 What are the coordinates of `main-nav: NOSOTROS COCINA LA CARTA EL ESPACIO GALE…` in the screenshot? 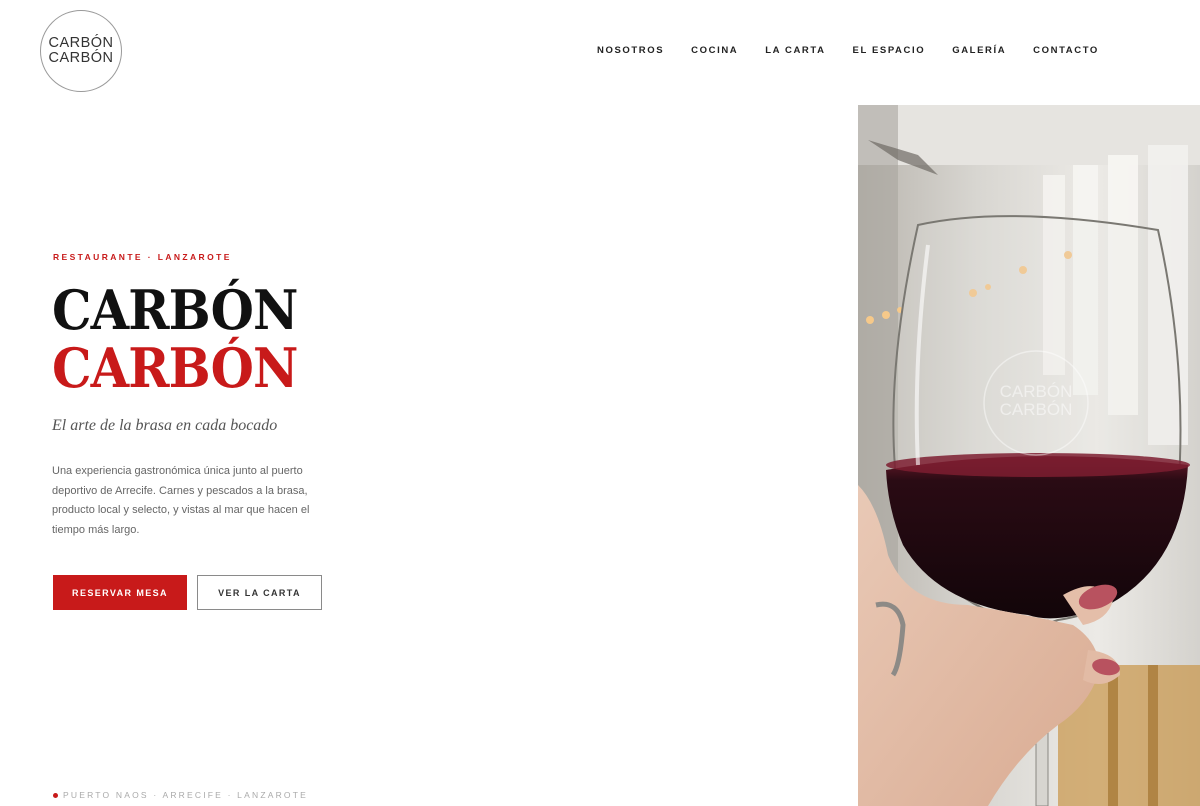 It's located at (848, 50).